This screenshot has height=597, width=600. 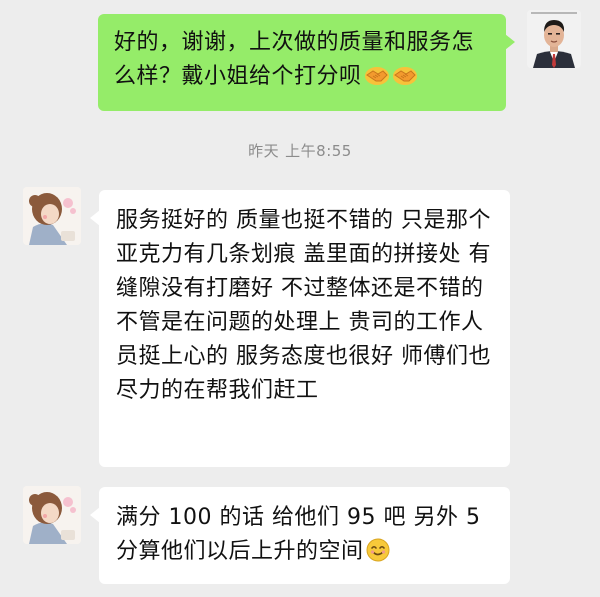 What do you see at coordinates (318, 151) in the screenshot?
I see `timestamp-time: 上午8:55` at bounding box center [318, 151].